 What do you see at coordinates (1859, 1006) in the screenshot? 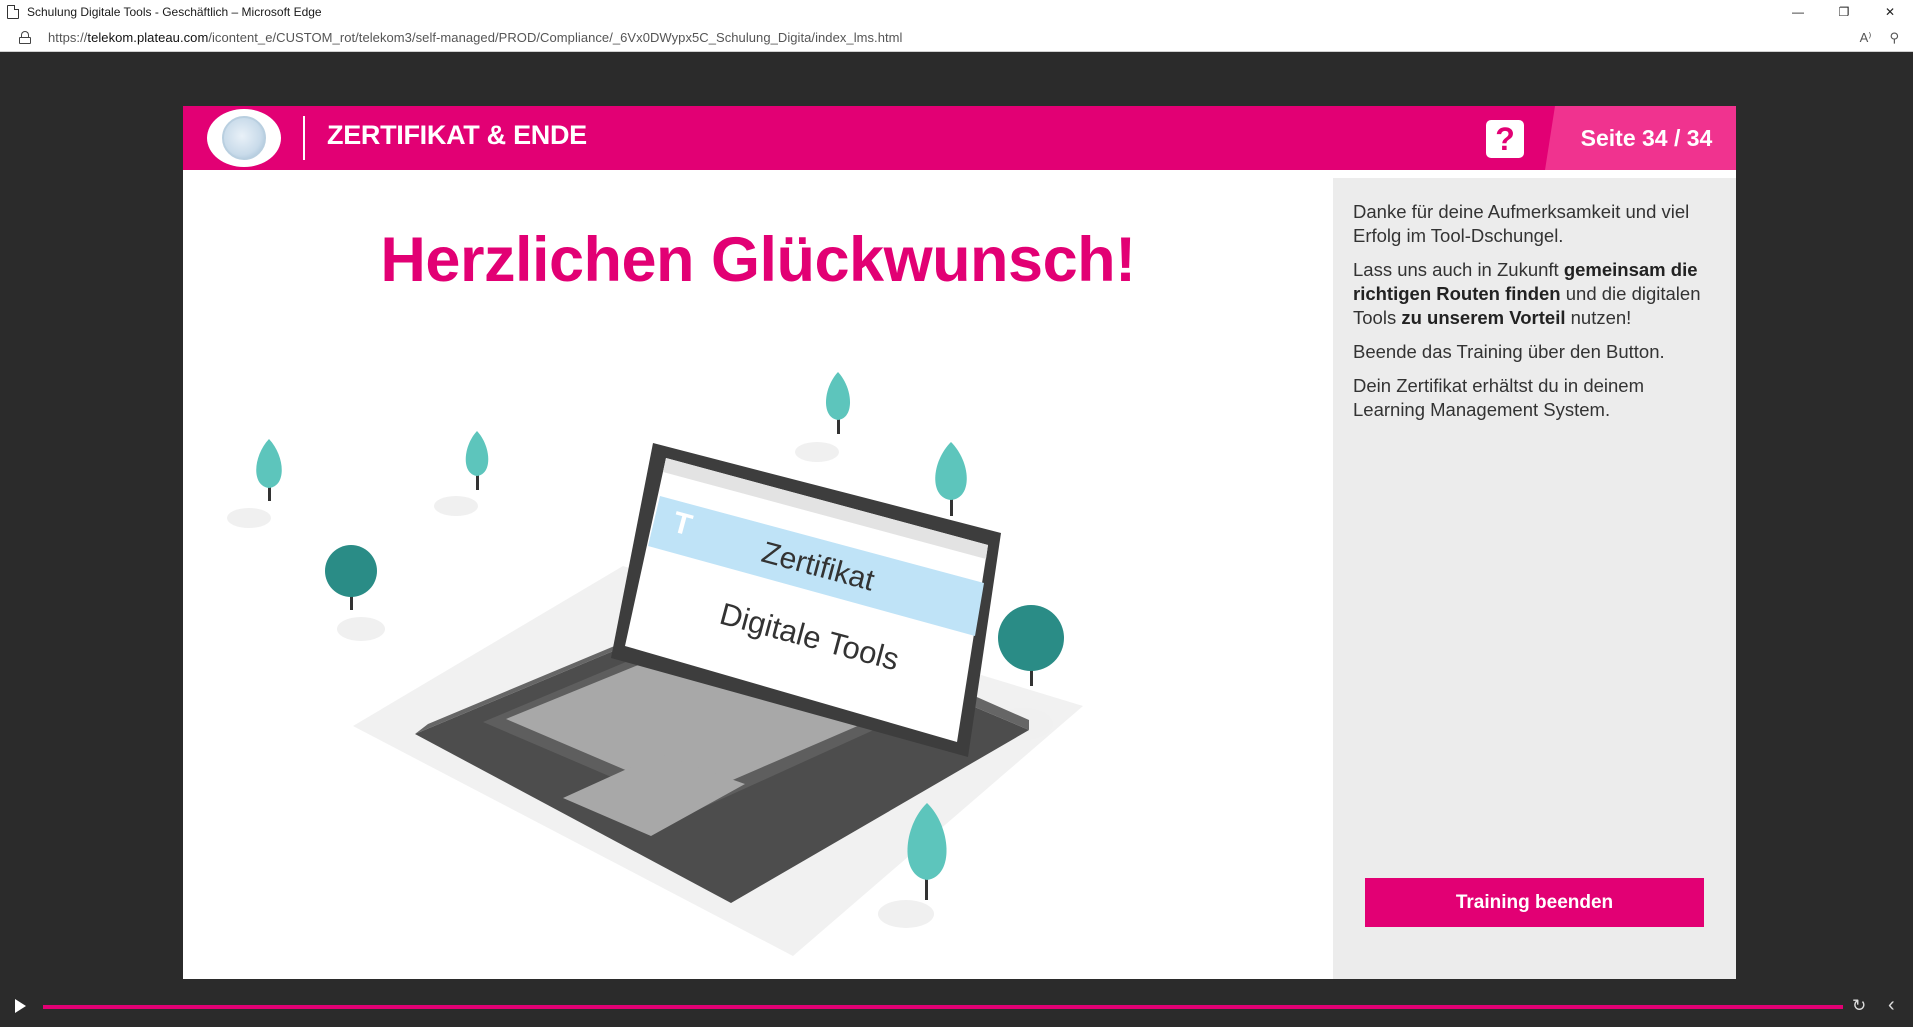
I see `replay-icon: ↻` at bounding box center [1859, 1006].